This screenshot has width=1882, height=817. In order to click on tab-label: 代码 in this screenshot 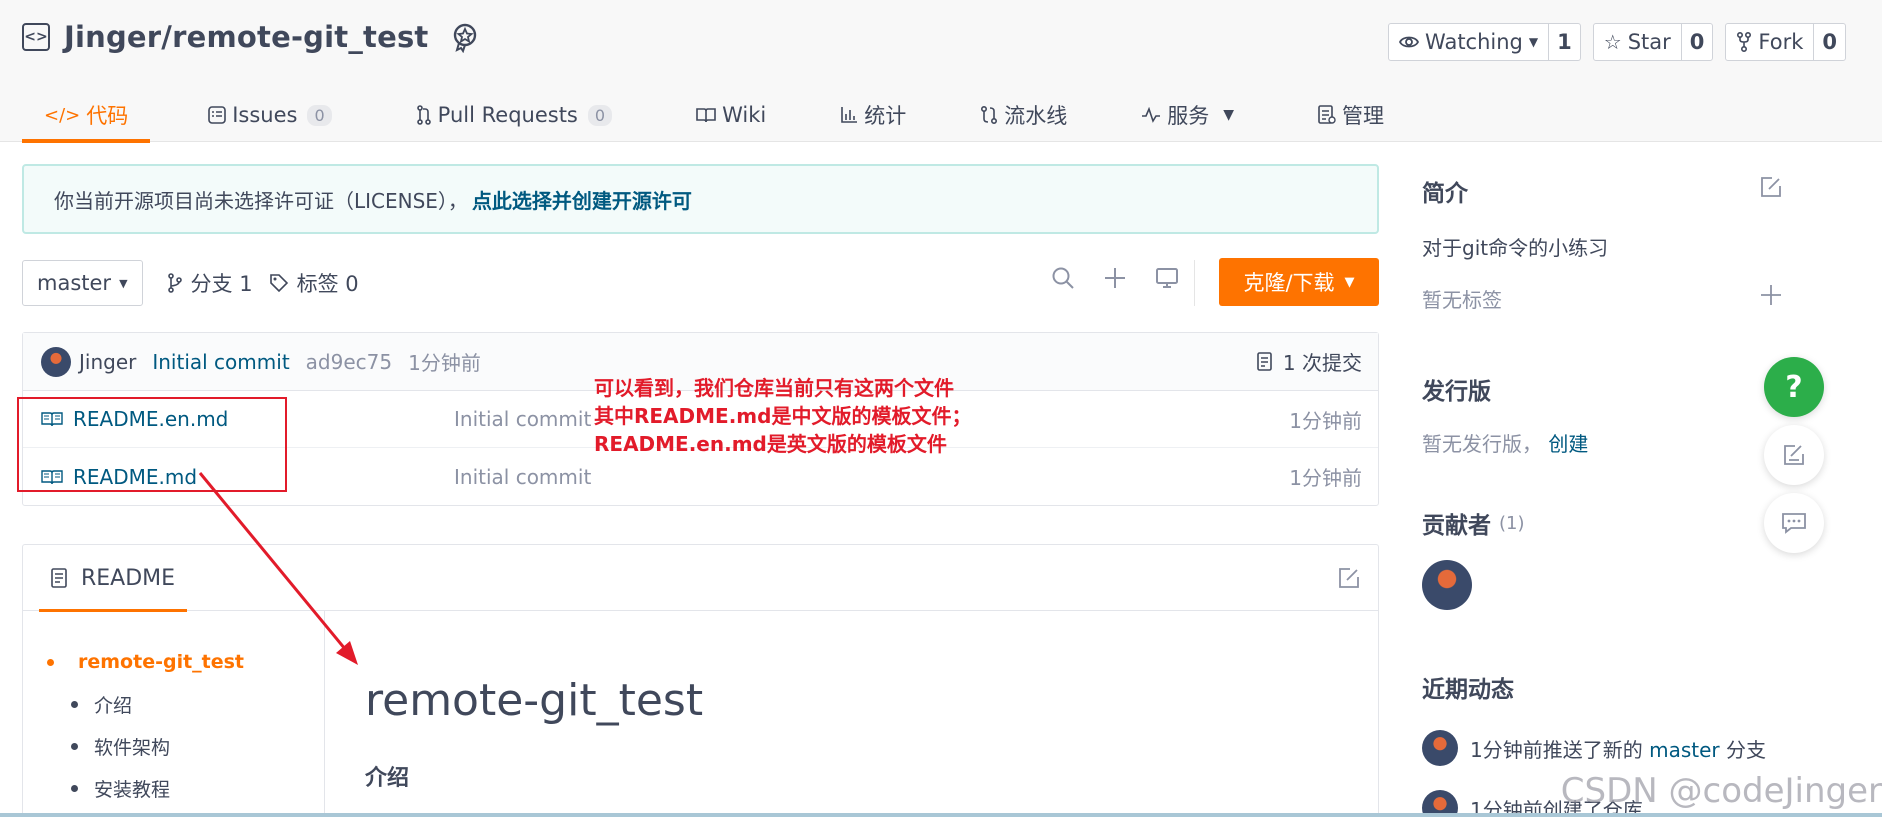, I will do `click(107, 116)`.